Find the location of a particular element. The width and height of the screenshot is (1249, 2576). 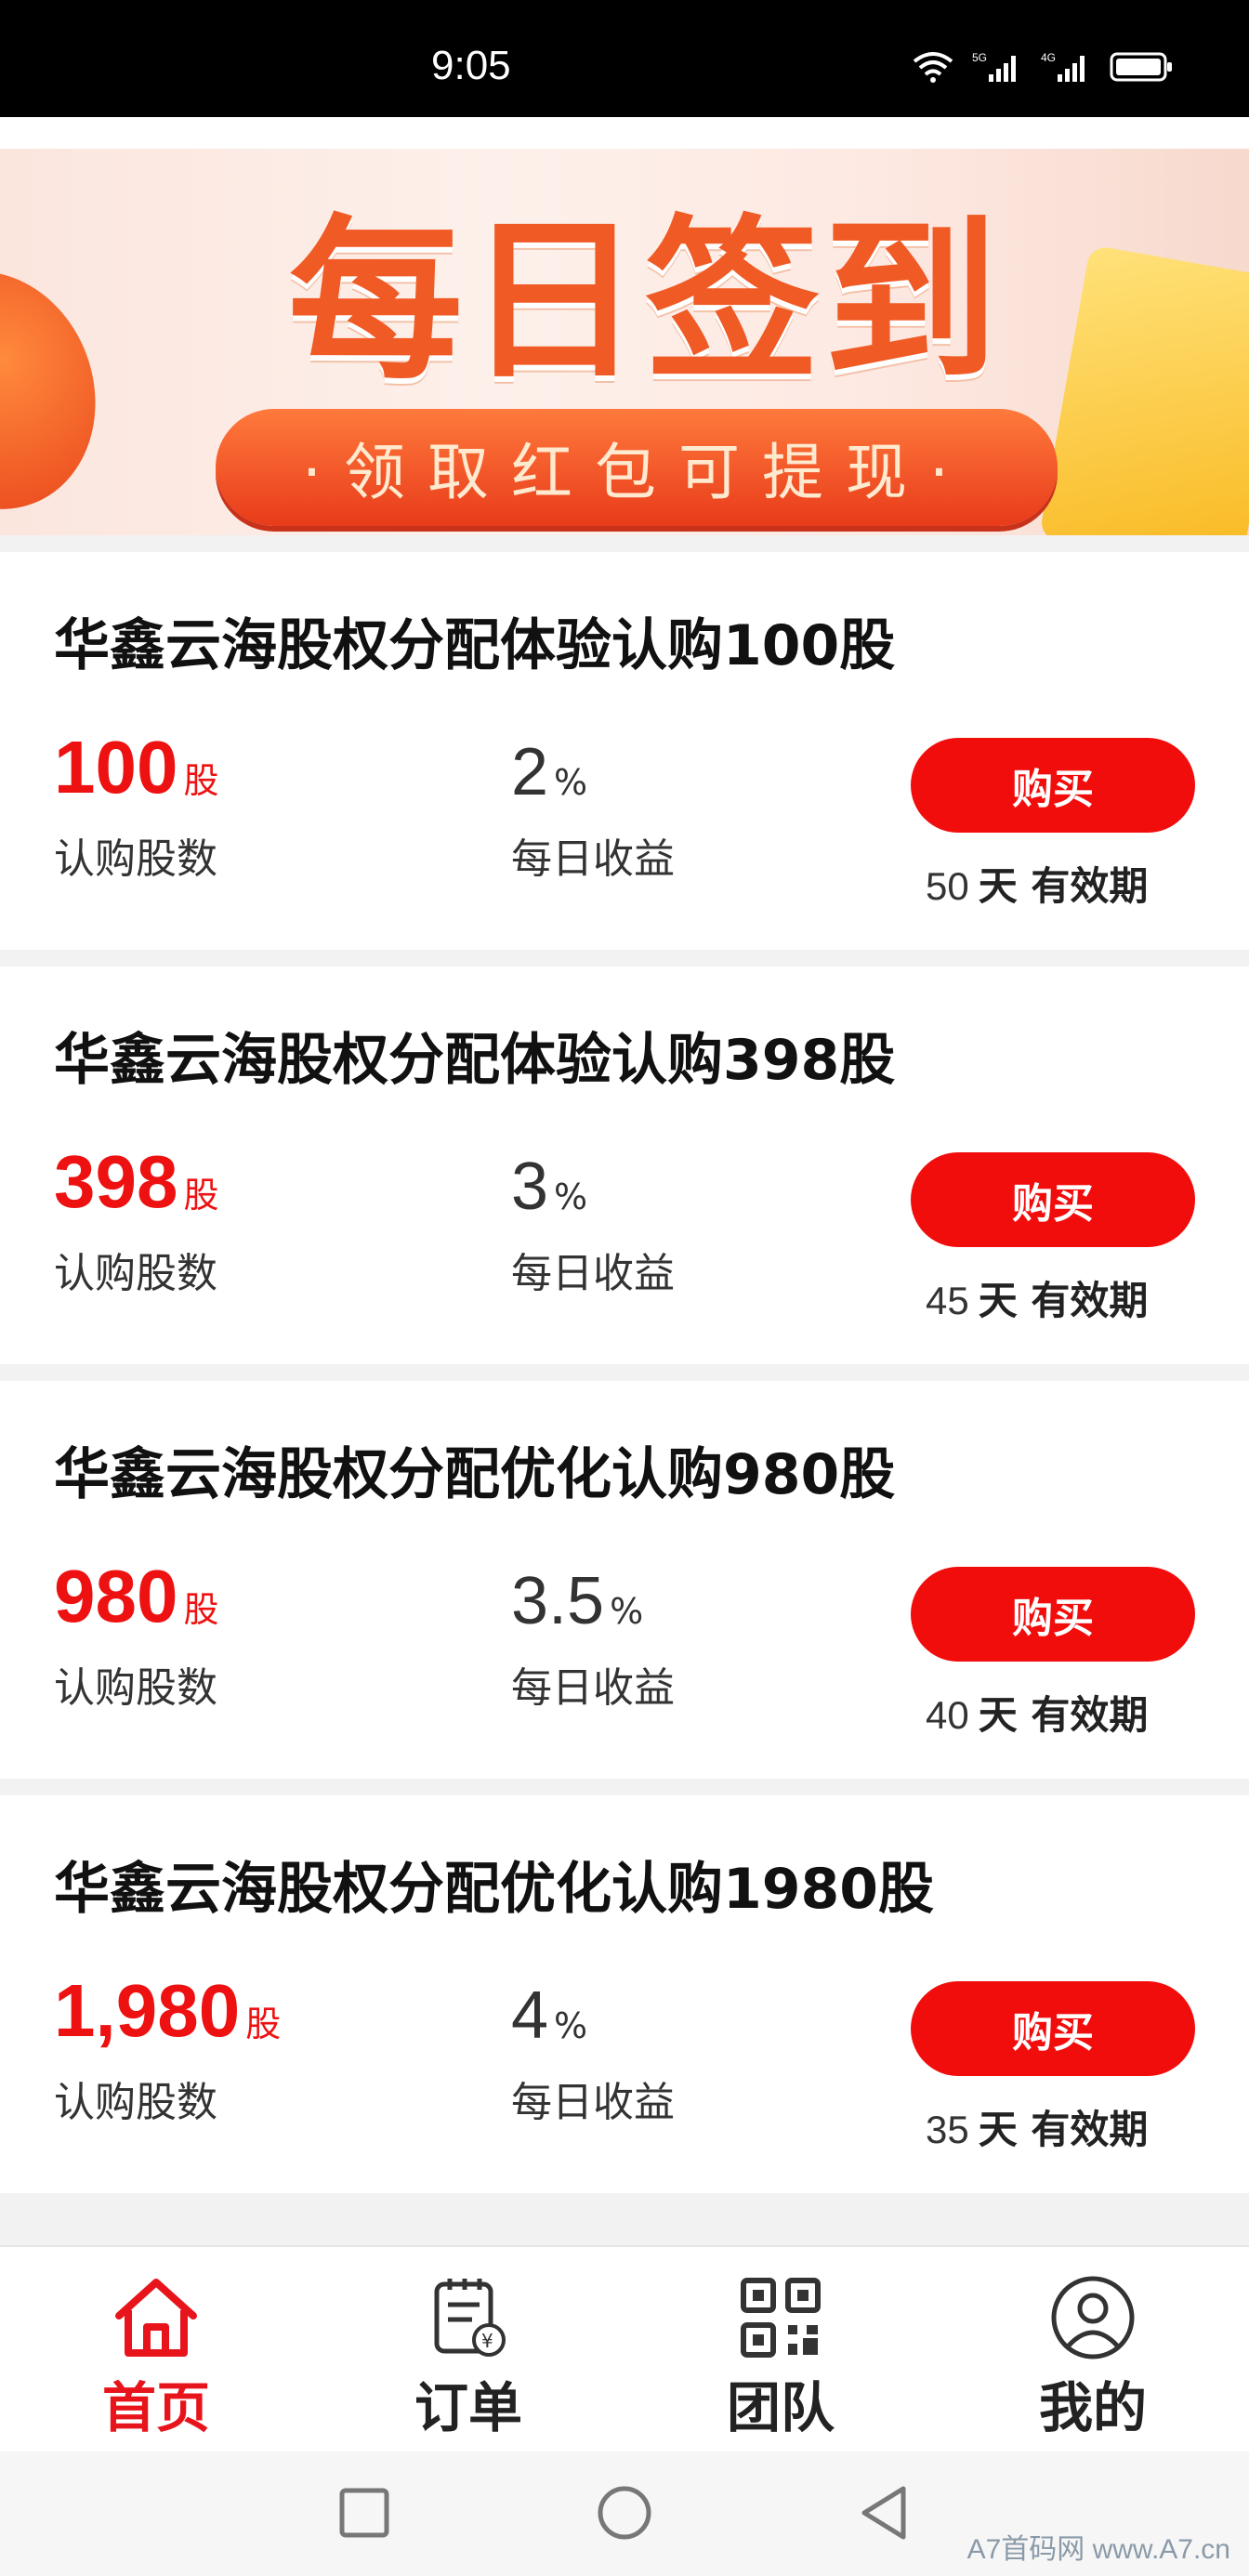

product-title: 华鑫云海股权分配优化认购1980股 is located at coordinates (494, 1889).